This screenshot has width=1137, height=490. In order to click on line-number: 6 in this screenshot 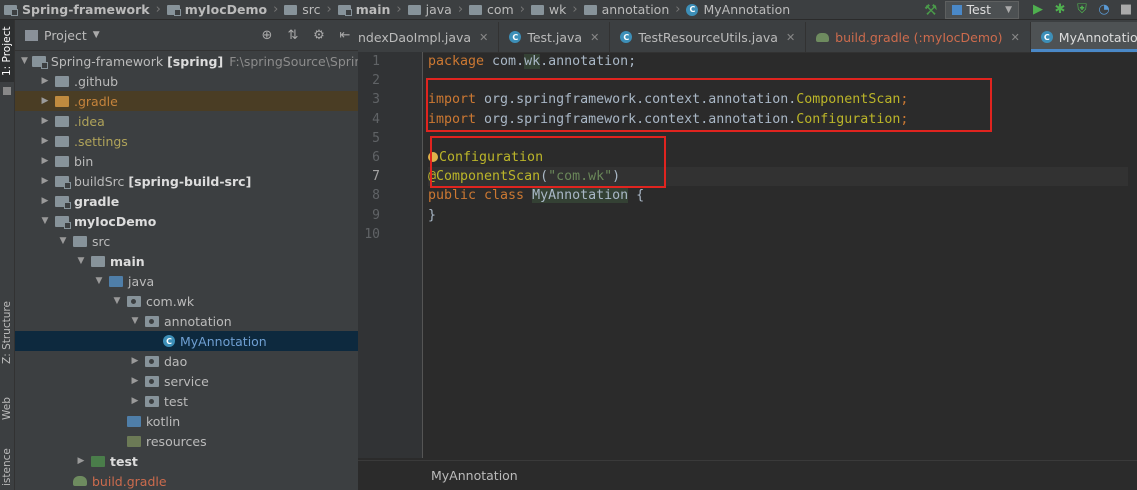, I will do `click(376, 157)`.